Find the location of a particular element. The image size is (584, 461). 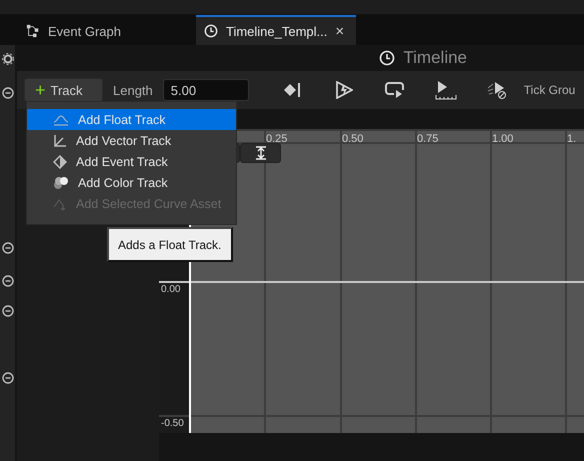

loop-icon is located at coordinates (395, 90).